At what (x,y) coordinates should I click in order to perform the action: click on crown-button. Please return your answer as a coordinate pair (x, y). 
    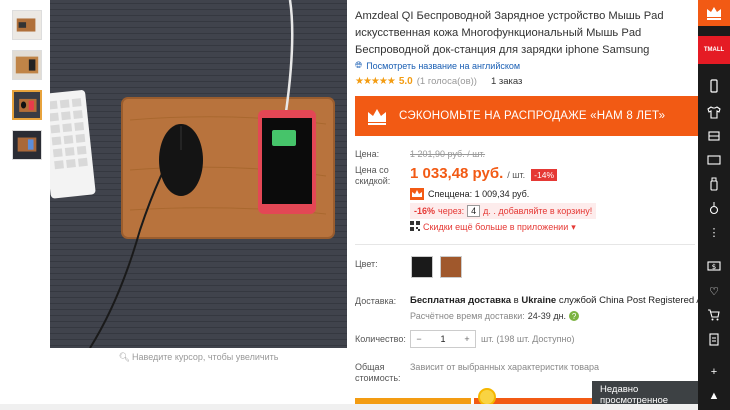
    Looking at the image, I should click on (714, 13).